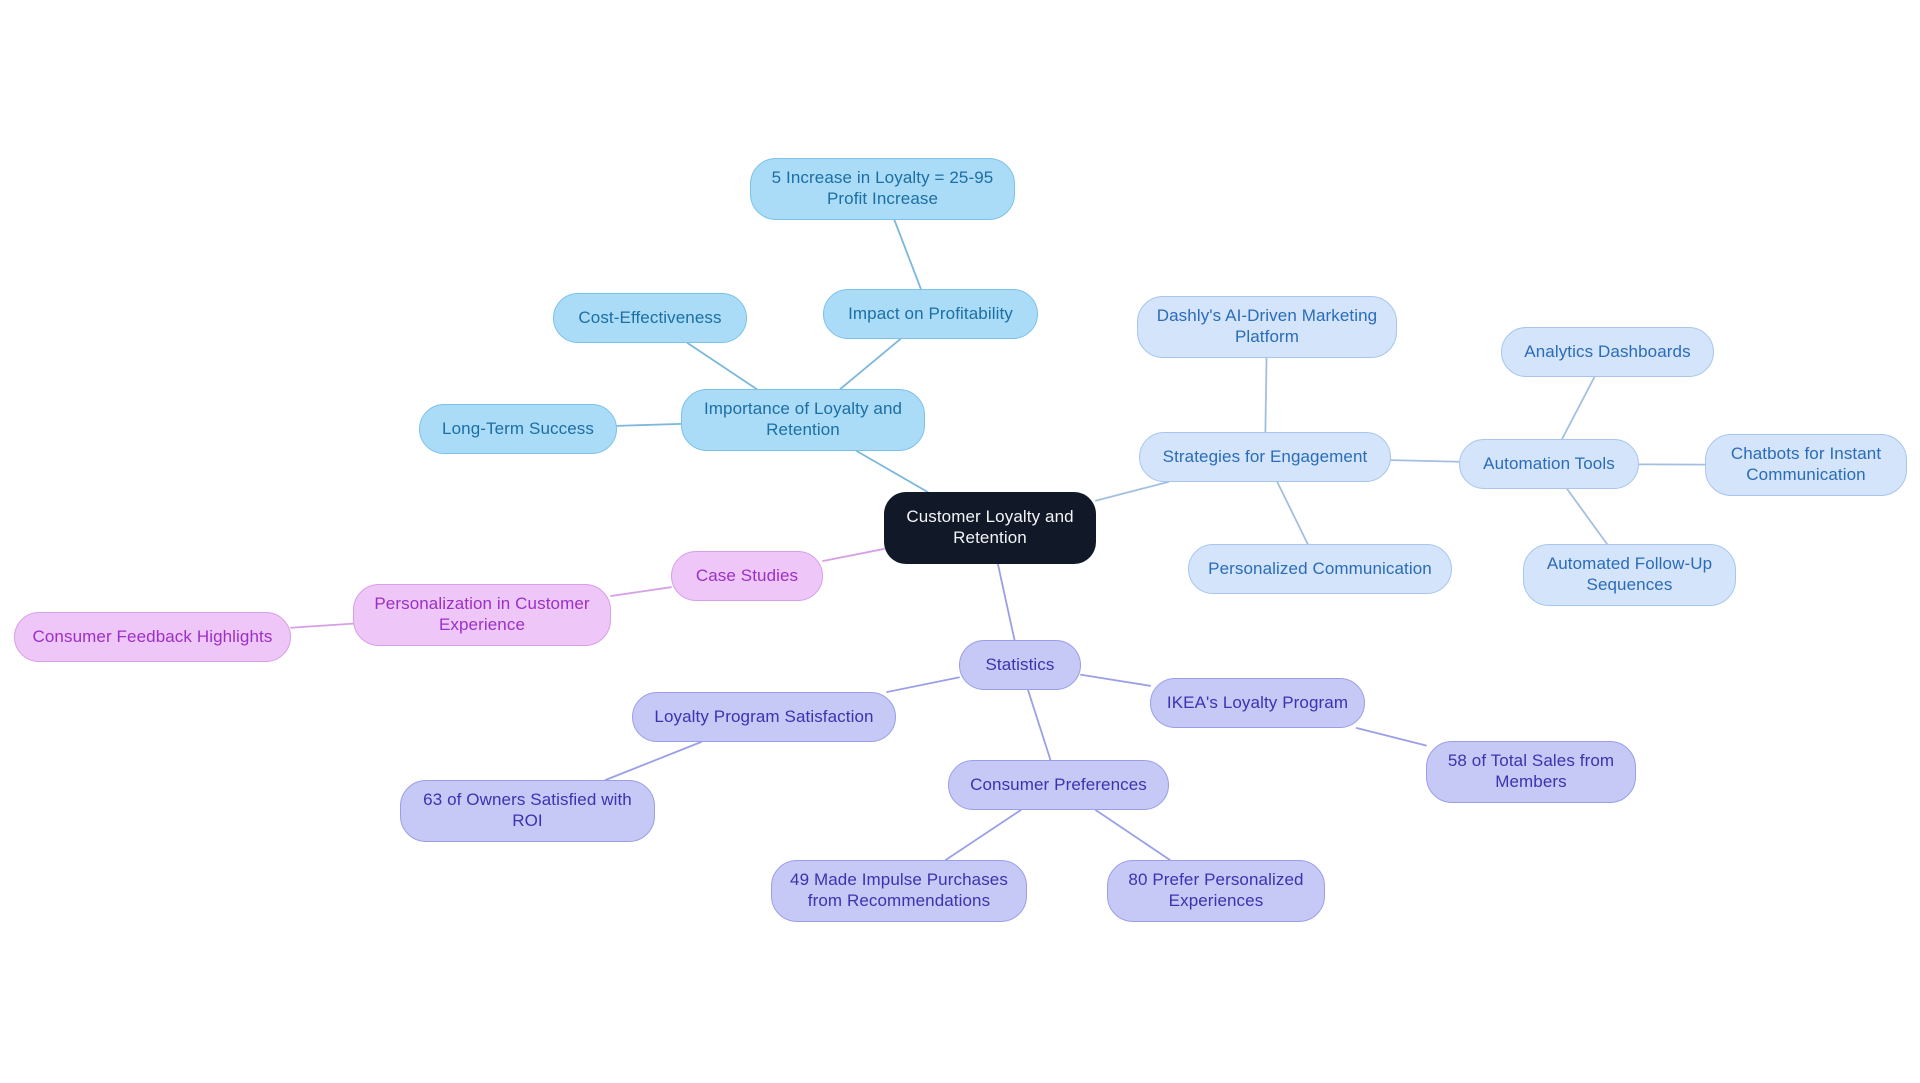 This screenshot has height=1083, width=1920. I want to click on mindmap-node-loyalty-satisfaction: Loyalty Program Satisfaction, so click(764, 717).